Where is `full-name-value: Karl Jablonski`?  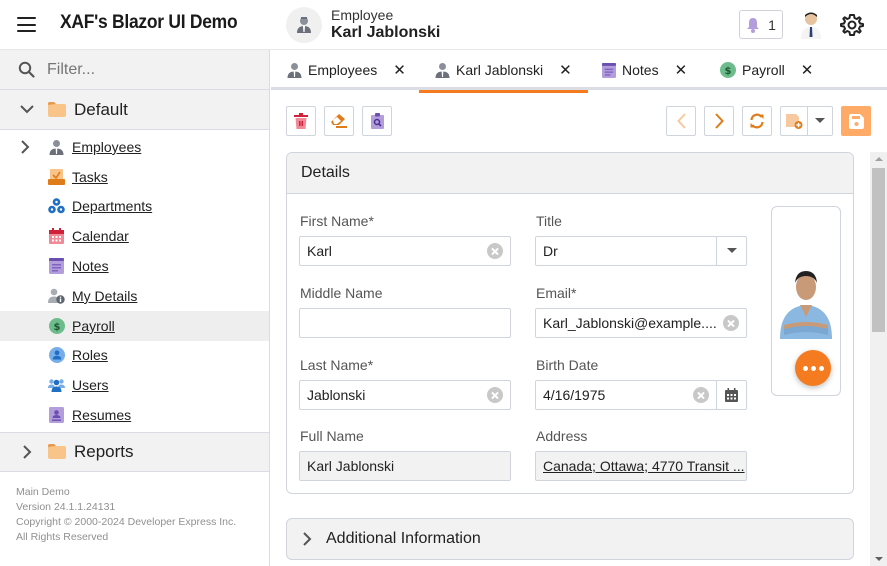
full-name-value: Karl Jablonski is located at coordinates (351, 466).